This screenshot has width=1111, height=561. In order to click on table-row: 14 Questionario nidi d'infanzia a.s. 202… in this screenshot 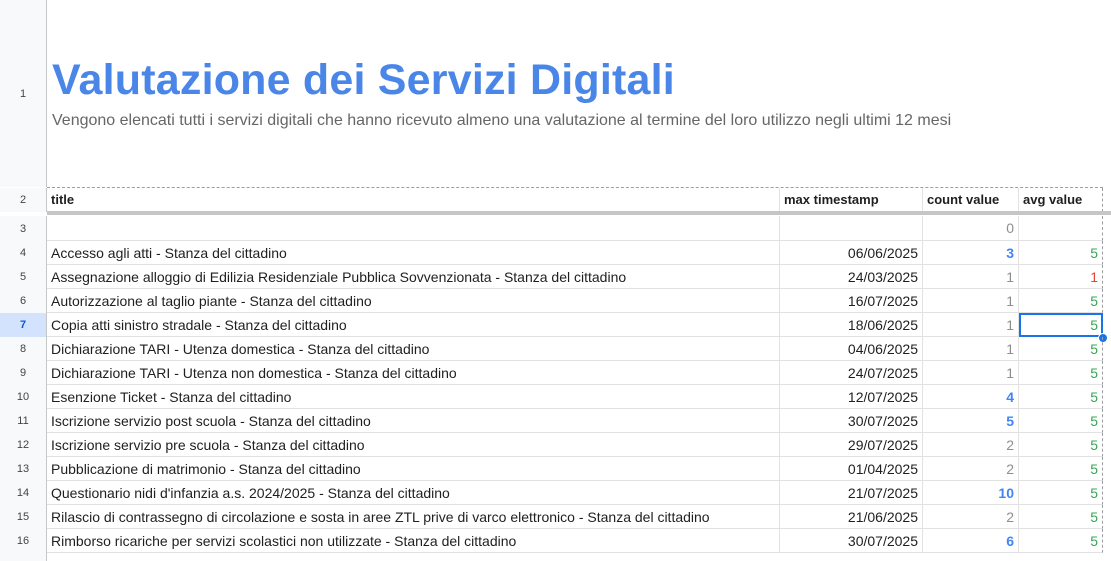, I will do `click(555, 493)`.